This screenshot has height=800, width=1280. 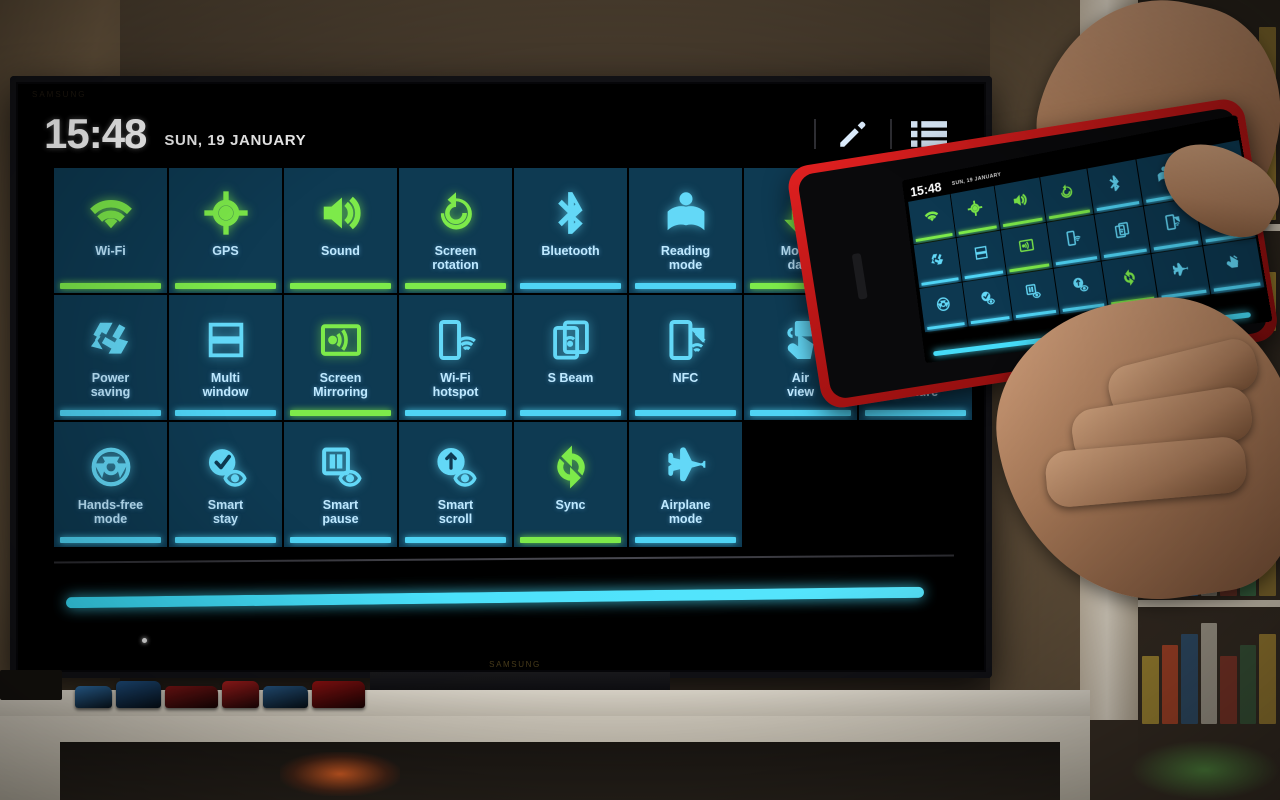 What do you see at coordinates (456, 213) in the screenshot?
I see `screen-rotation-icon` at bounding box center [456, 213].